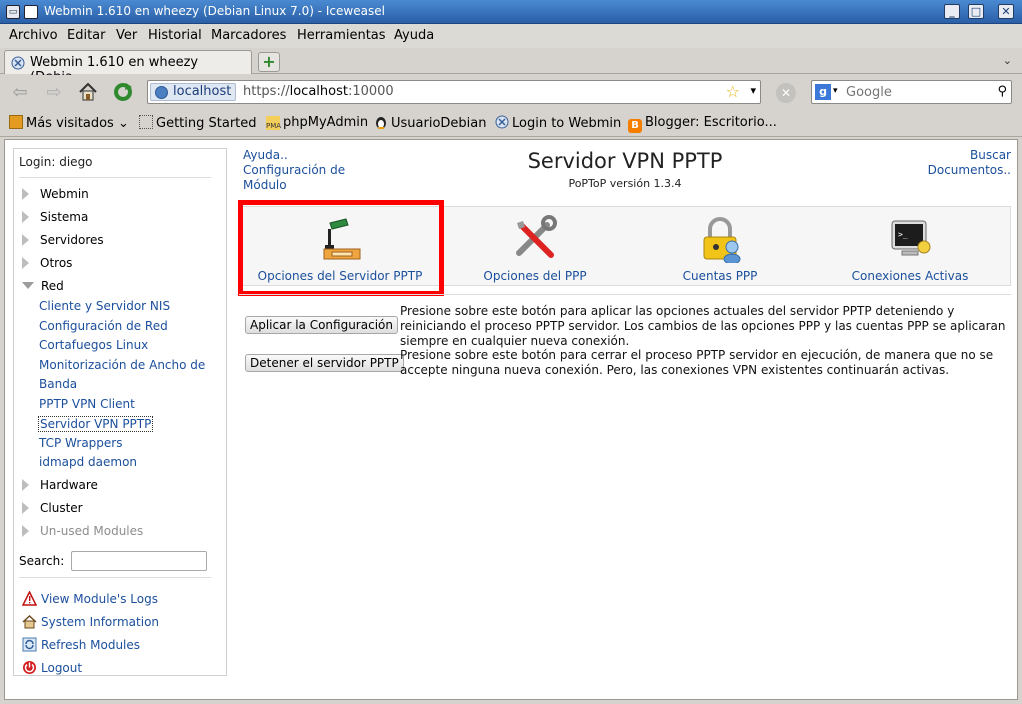 The height and width of the screenshot is (704, 1022). What do you see at coordinates (88, 462) in the screenshot?
I see `sidebar-item-idmapd: idmapd daemon` at bounding box center [88, 462].